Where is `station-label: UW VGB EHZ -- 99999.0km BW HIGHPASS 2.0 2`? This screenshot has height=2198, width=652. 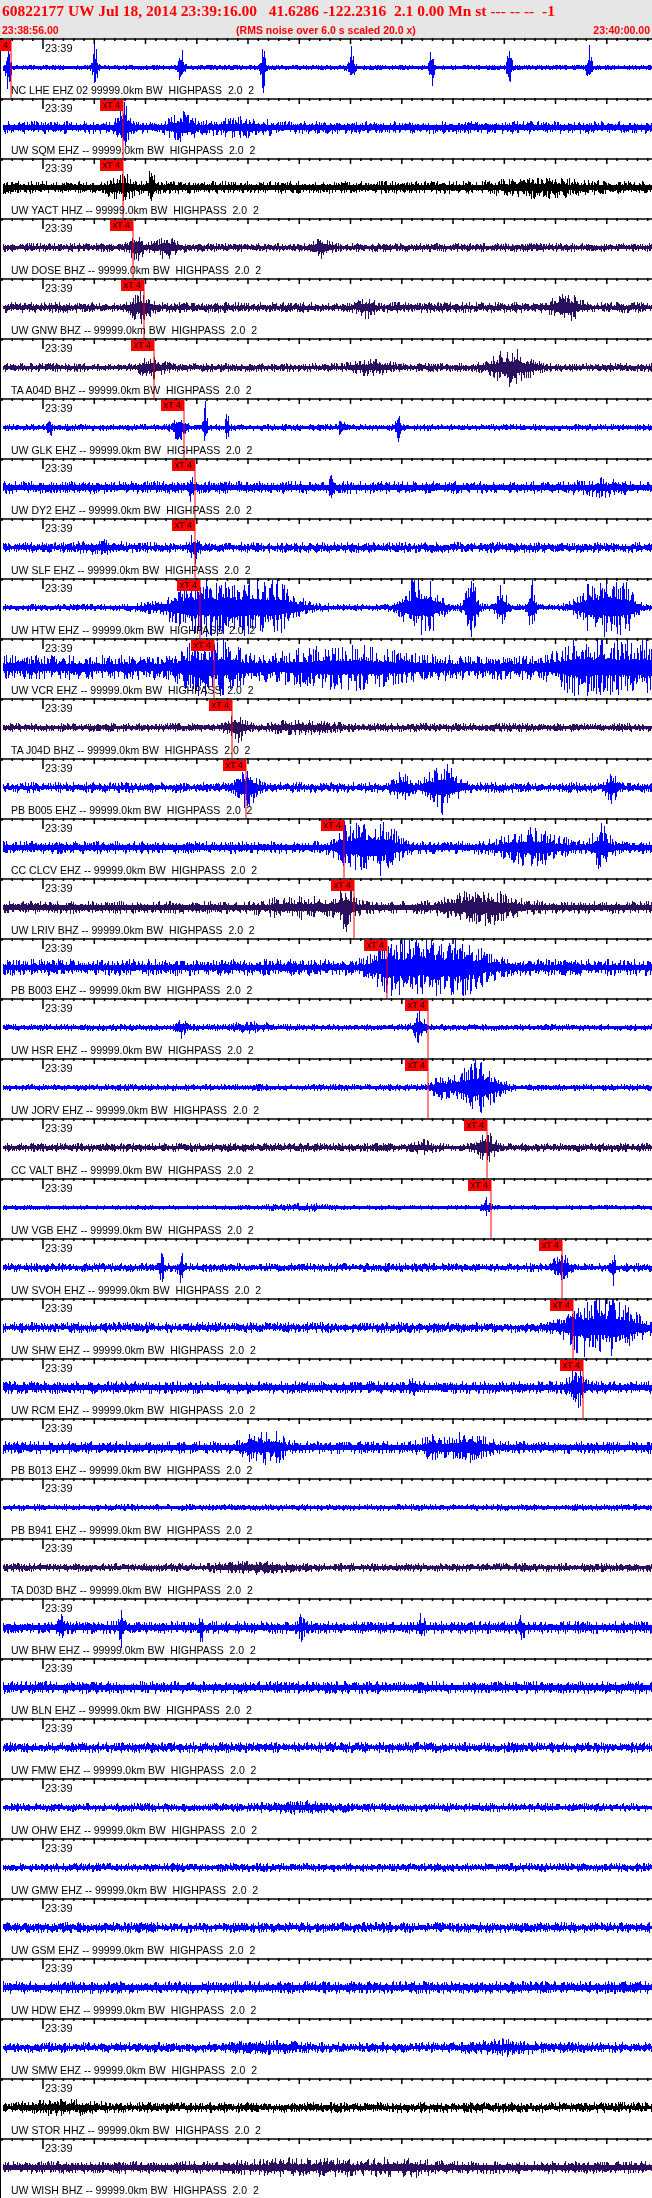 station-label: UW VGB EHZ -- 99999.0km BW HIGHPASS 2.0 2 is located at coordinates (132, 1230).